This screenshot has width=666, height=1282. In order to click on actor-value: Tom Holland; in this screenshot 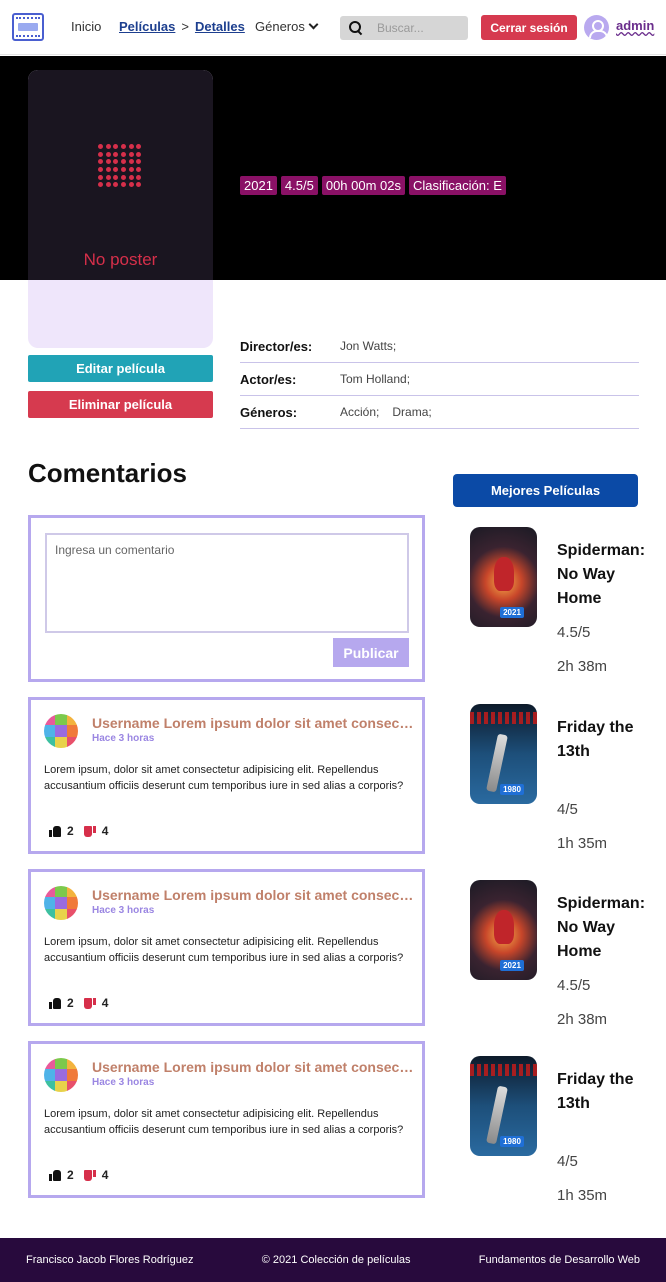, I will do `click(375, 379)`.